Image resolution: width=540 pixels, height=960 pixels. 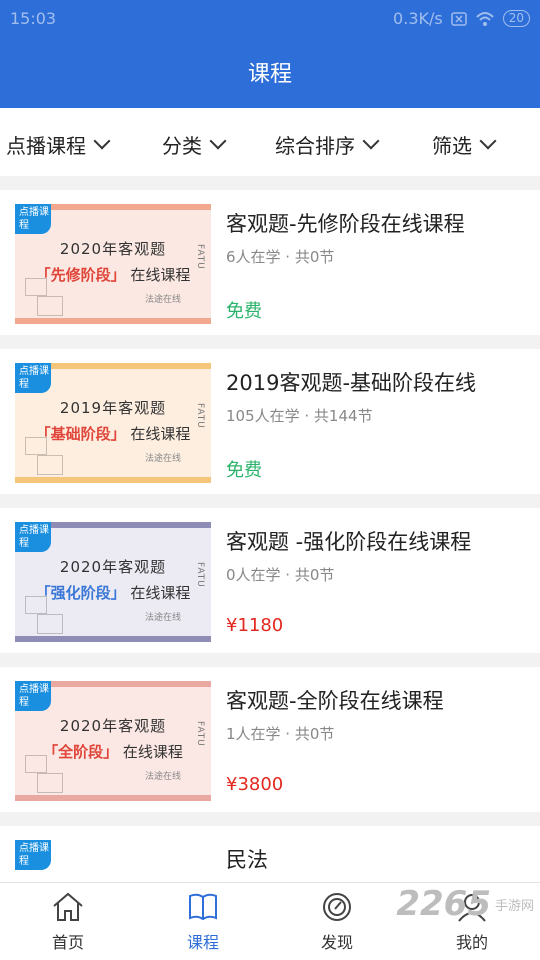 I want to click on thumb-highlight: 「强化阶段」, so click(x=80, y=593).